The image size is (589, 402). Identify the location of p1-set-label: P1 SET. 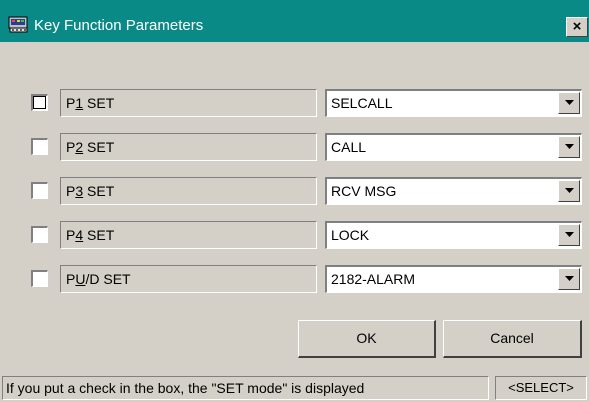
(188, 103).